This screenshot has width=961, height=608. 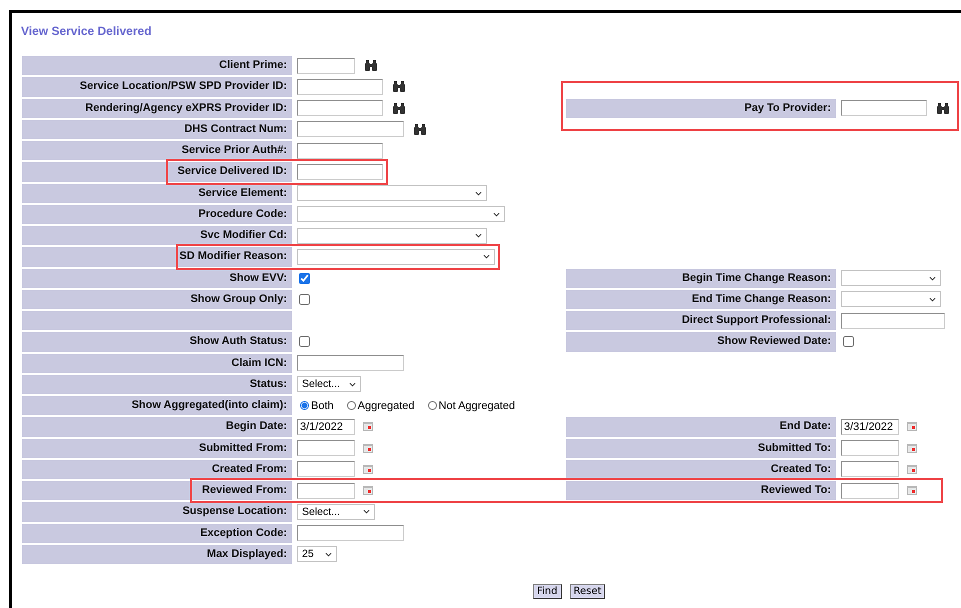 What do you see at coordinates (386, 406) in the screenshot?
I see `radio-label: Aggregated` at bounding box center [386, 406].